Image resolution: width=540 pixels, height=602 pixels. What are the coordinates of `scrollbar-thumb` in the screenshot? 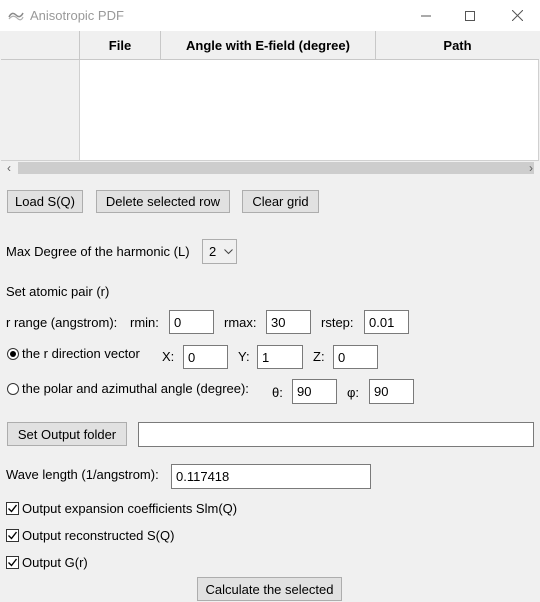 It's located at (276, 168).